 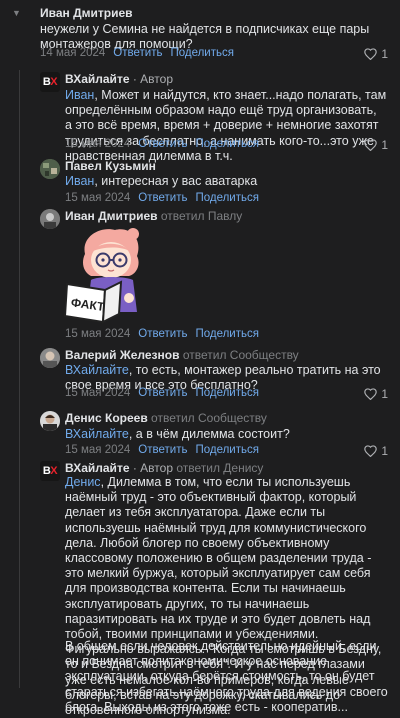 What do you see at coordinates (161, 181) in the screenshot?
I see `comment-text: Иван, интересная у вас аватарка` at bounding box center [161, 181].